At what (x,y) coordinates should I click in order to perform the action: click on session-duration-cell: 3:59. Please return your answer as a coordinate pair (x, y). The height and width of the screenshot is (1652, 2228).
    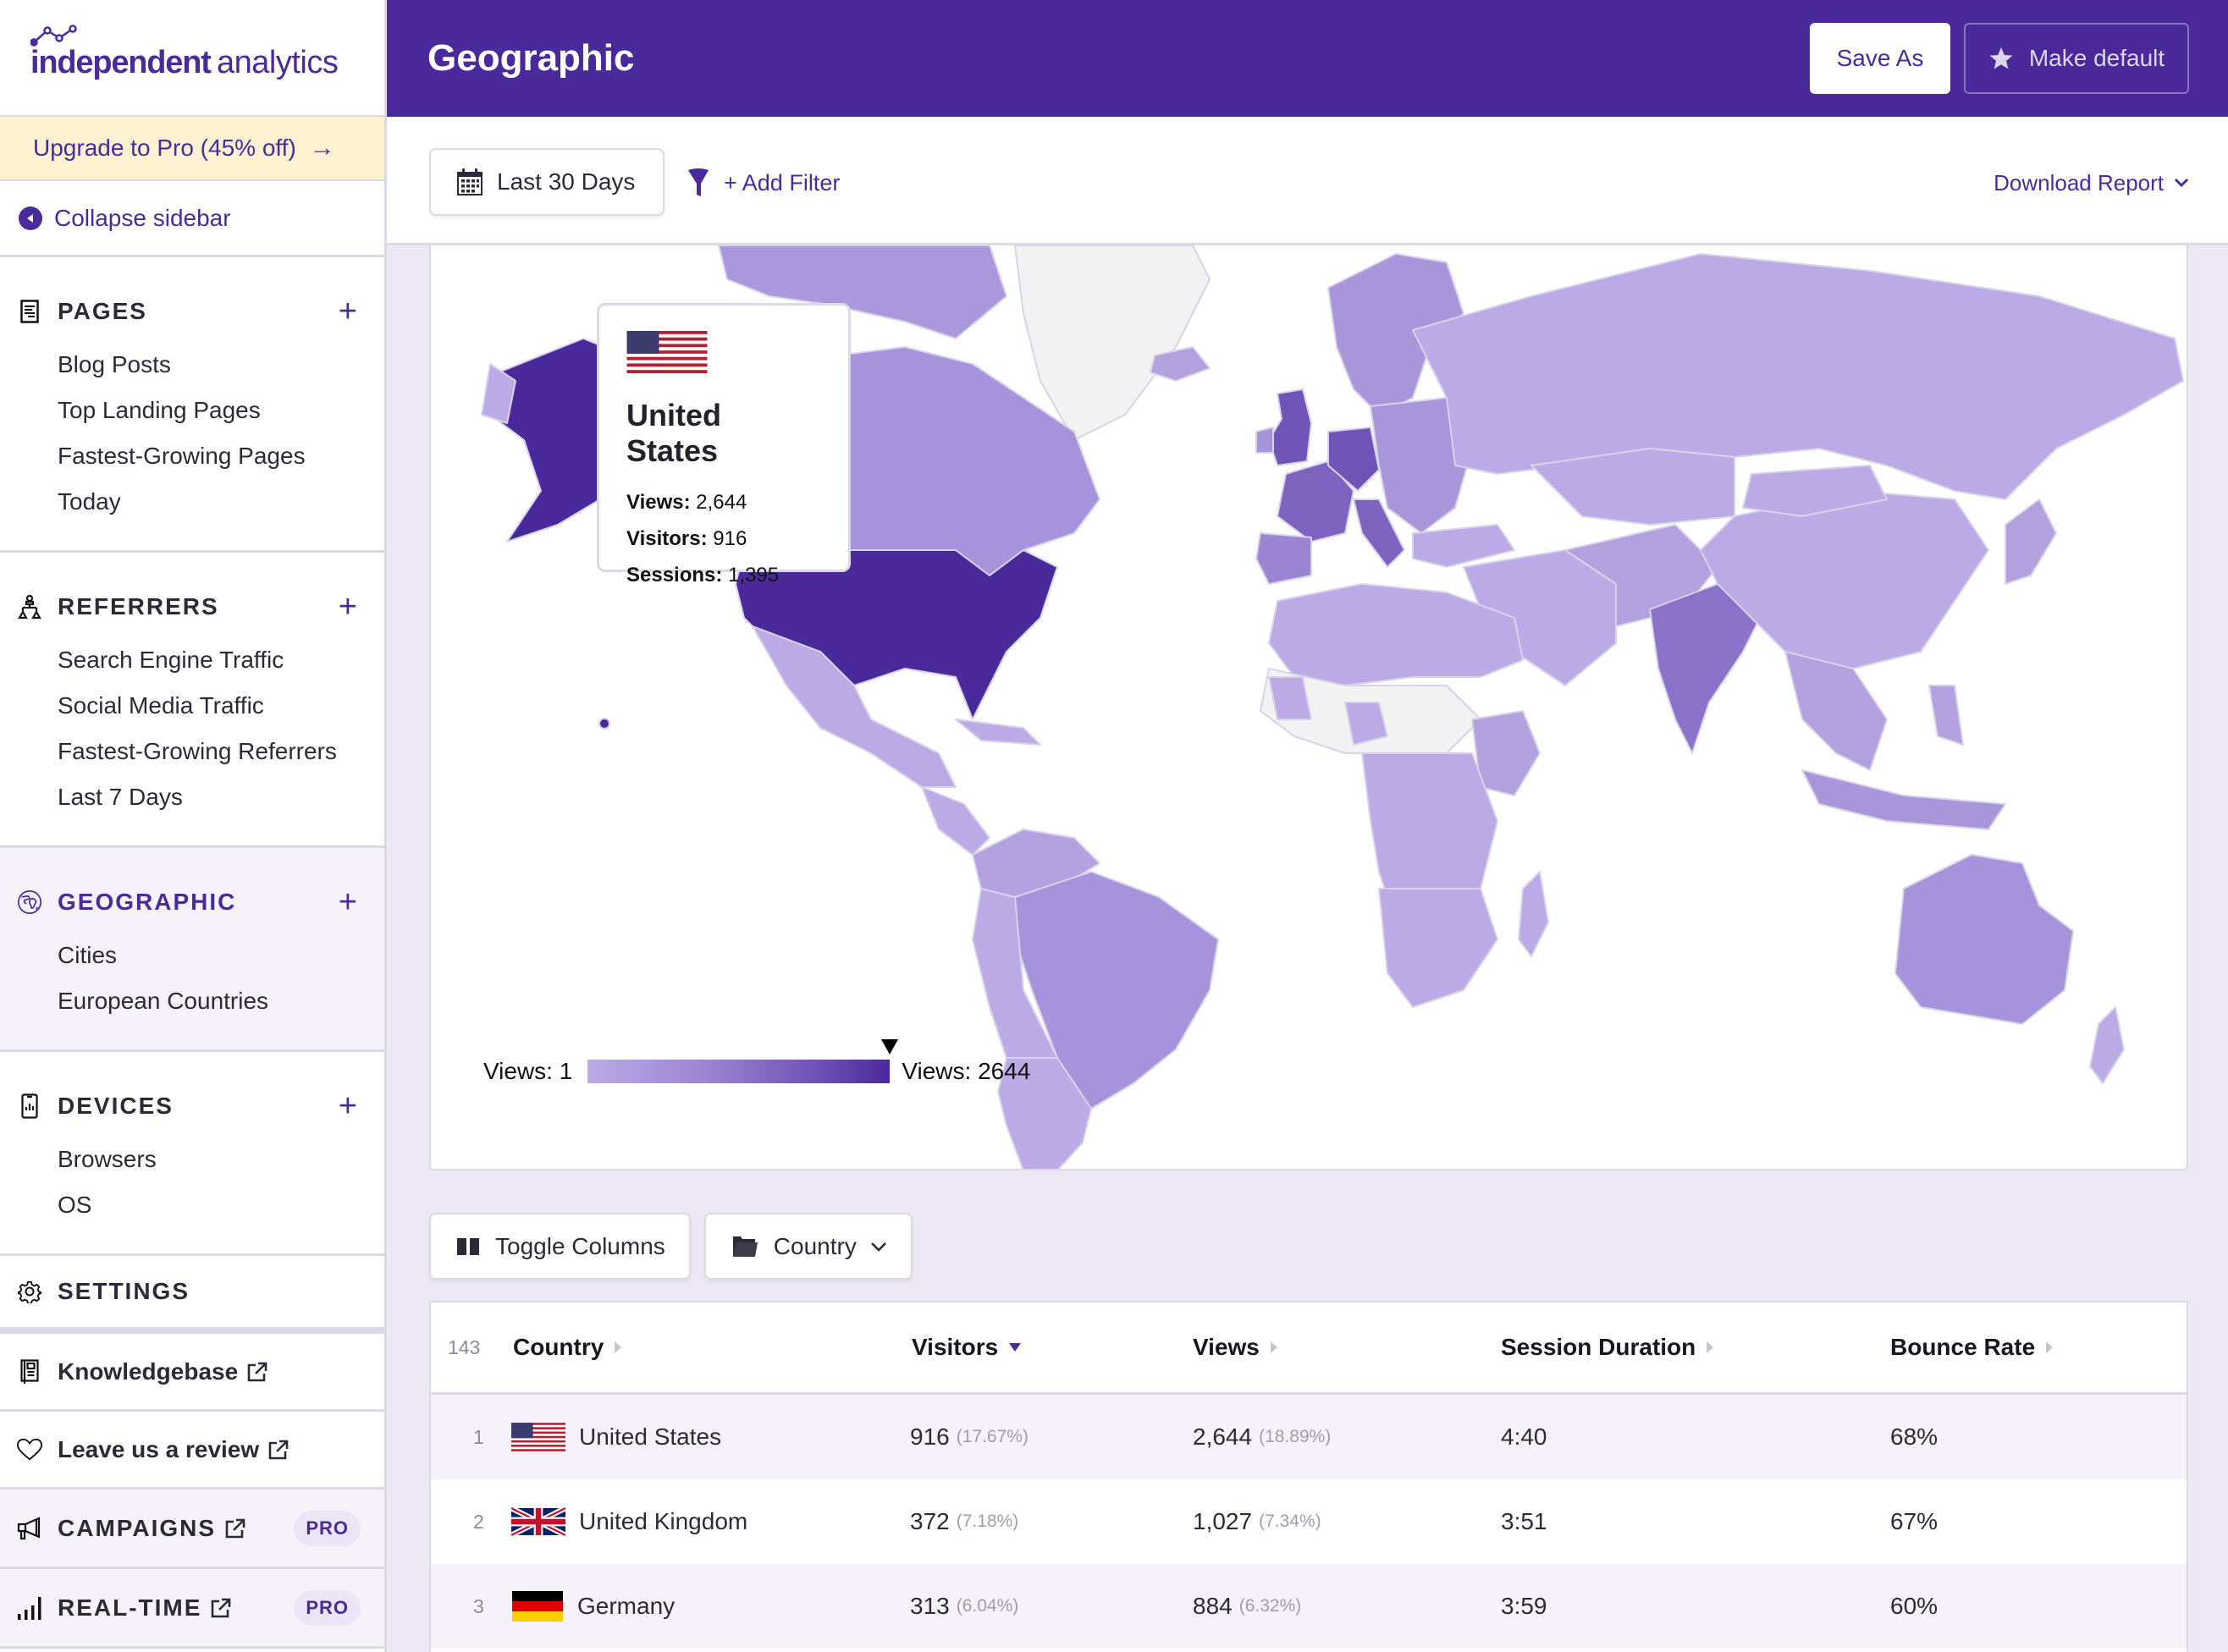
    Looking at the image, I should click on (1524, 1606).